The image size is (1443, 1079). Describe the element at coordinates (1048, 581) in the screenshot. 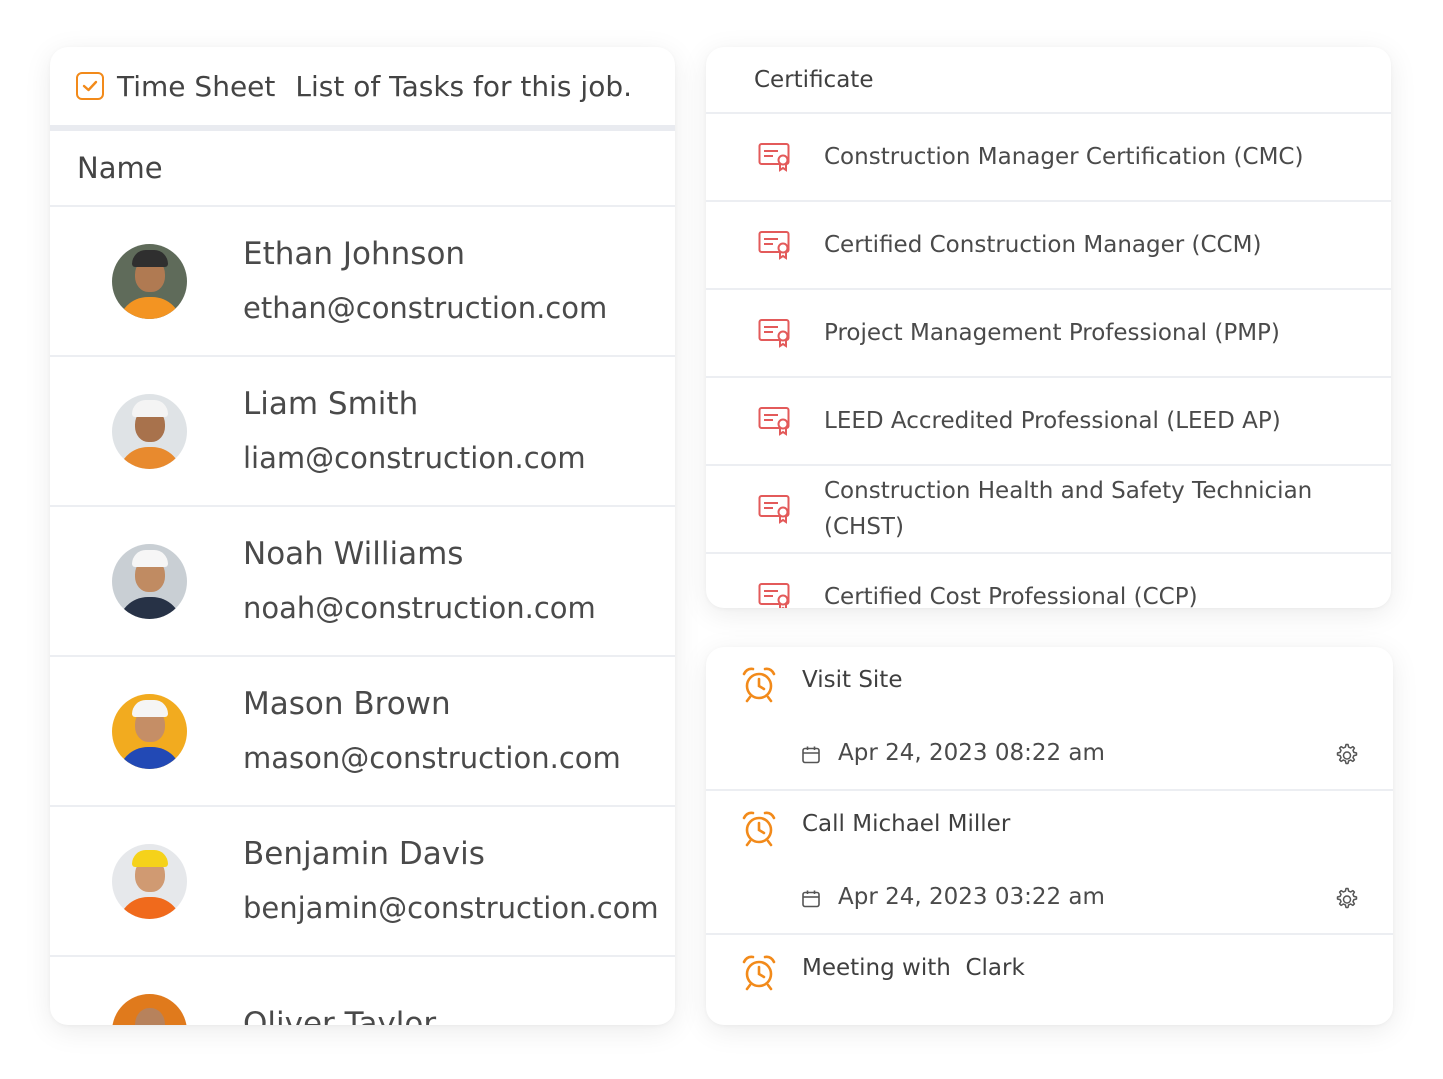

I see `certificate-row: Certified Cost Professional (CCP)` at that location.